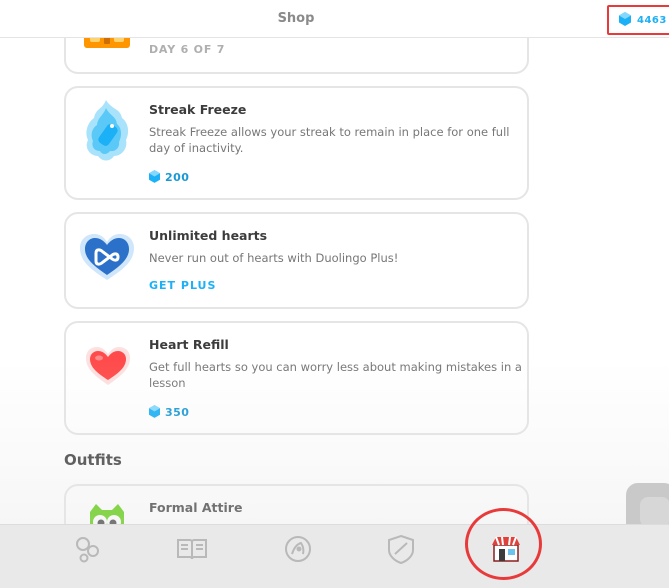 Image resolution: width=669 pixels, height=588 pixels. Describe the element at coordinates (334, 19) in the screenshot. I see `header: Shop 4463` at that location.